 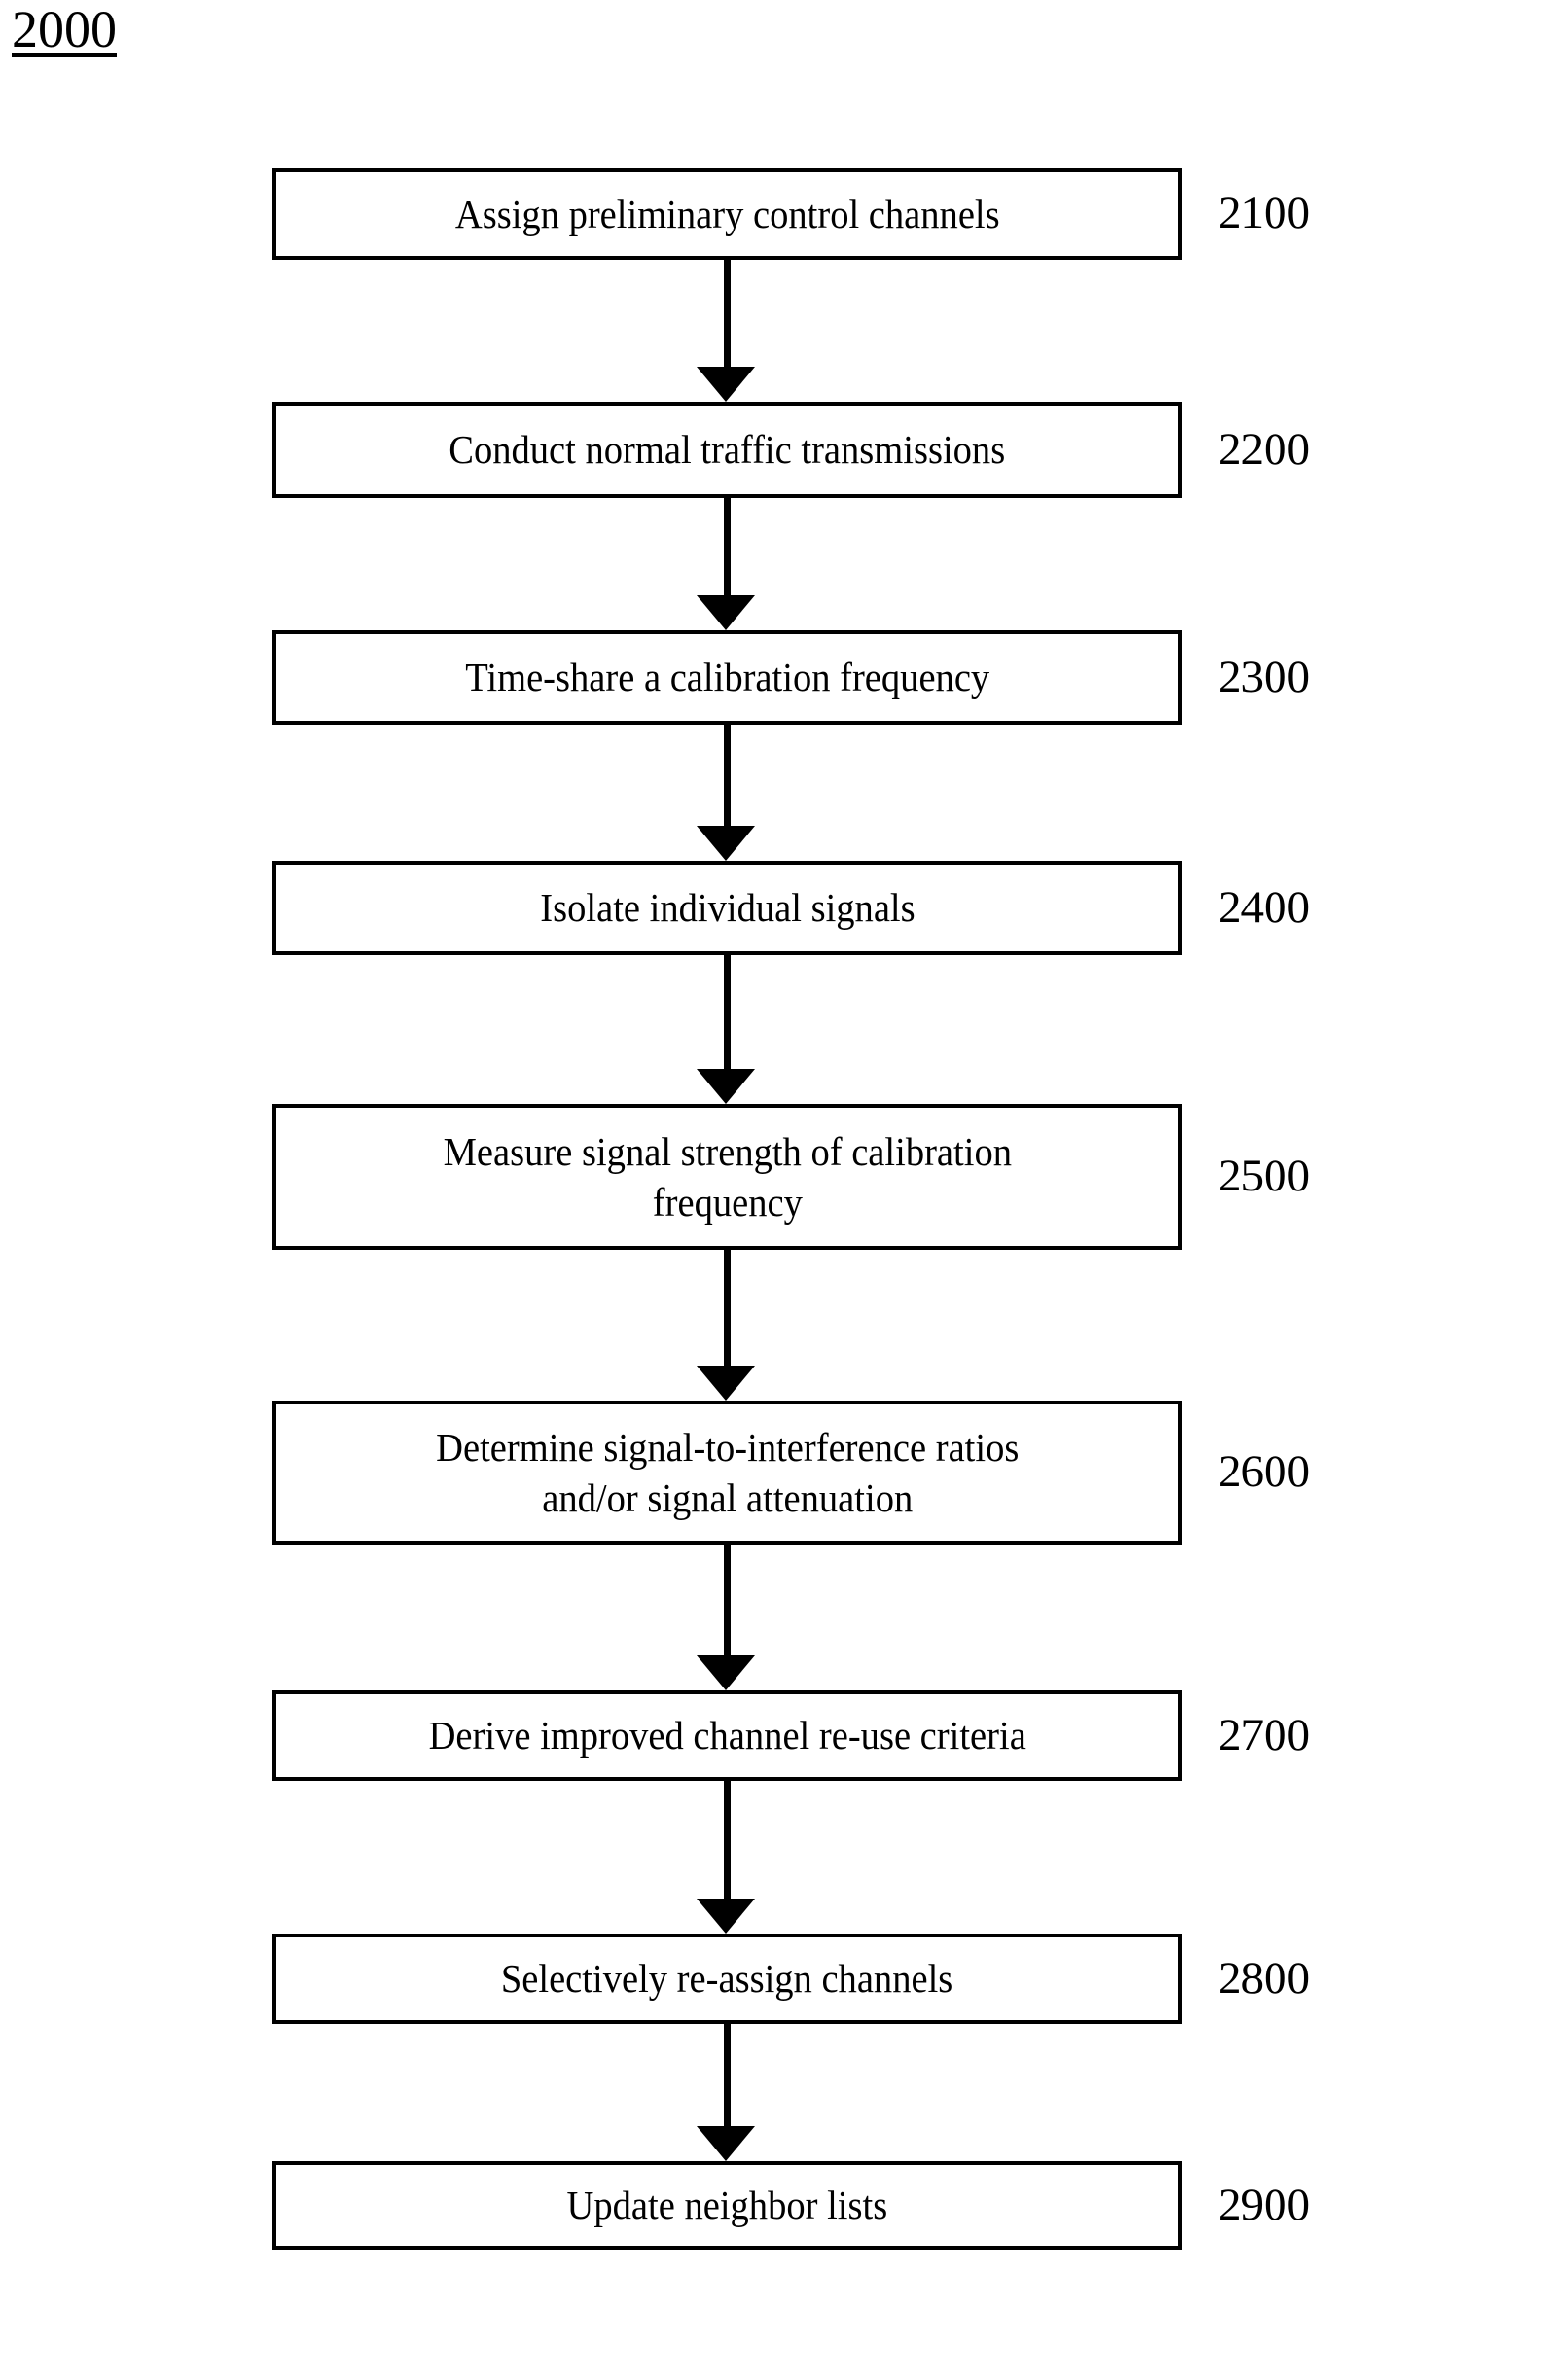 I want to click on flow-step-label-2100: Assign preliminary control channels, so click(x=727, y=213).